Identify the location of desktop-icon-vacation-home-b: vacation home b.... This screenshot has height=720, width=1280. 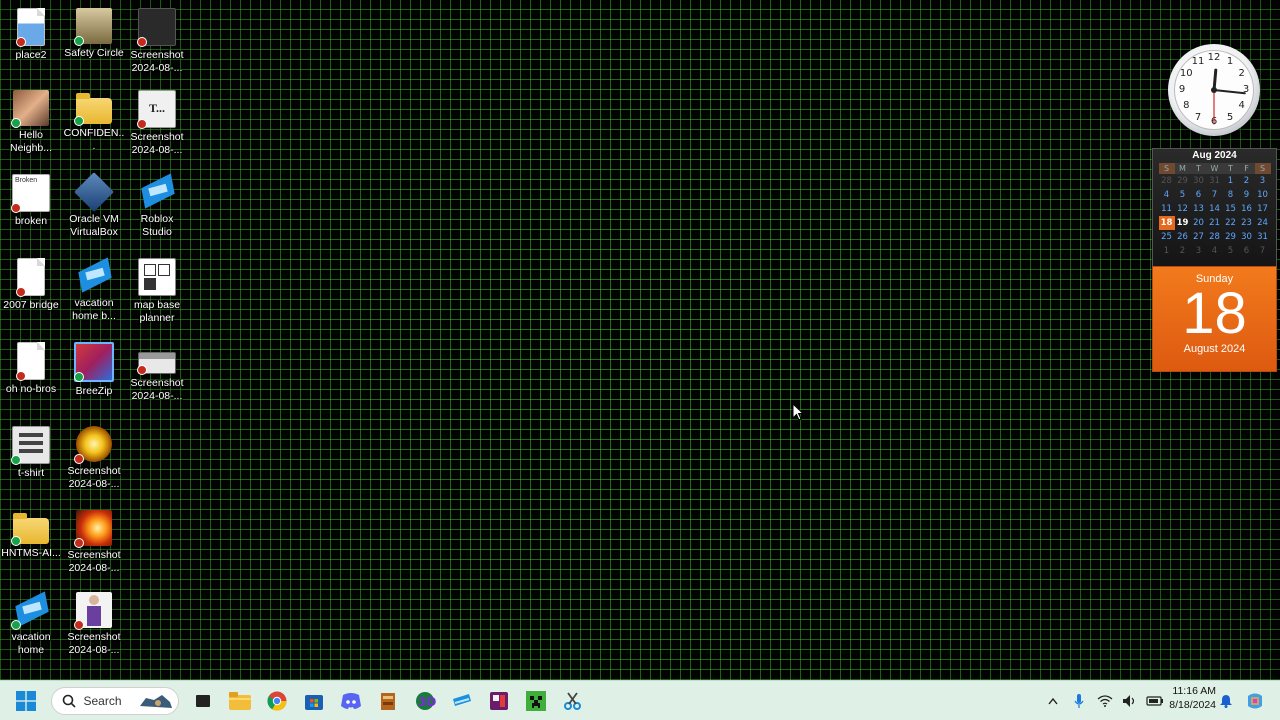
(94, 289).